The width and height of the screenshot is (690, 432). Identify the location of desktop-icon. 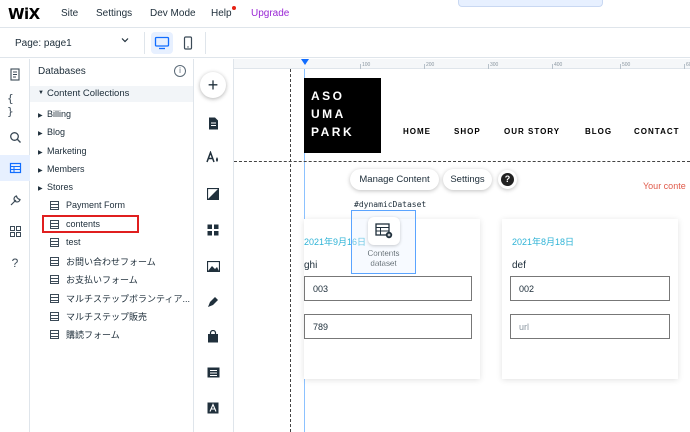
(162, 43).